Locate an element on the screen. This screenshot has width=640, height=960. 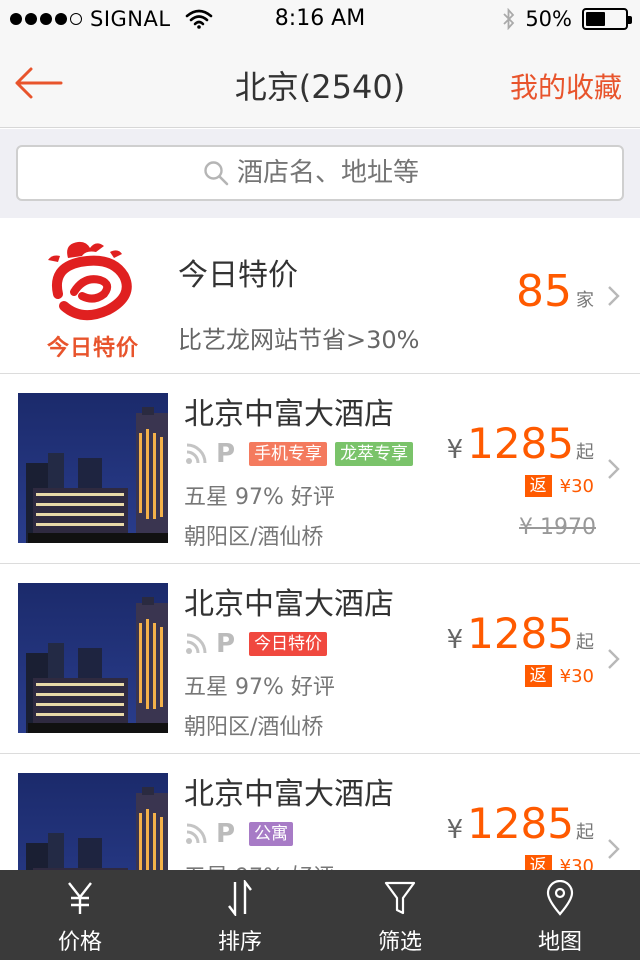
tab-label: 价格 is located at coordinates (79, 942).